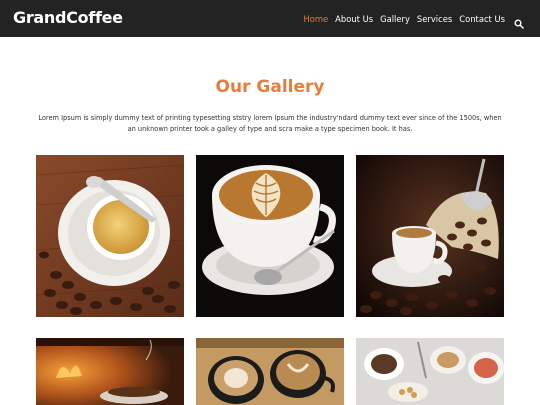 The image size is (540, 405). Describe the element at coordinates (270, 236) in the screenshot. I see `gallery-image-latte-art` at that location.